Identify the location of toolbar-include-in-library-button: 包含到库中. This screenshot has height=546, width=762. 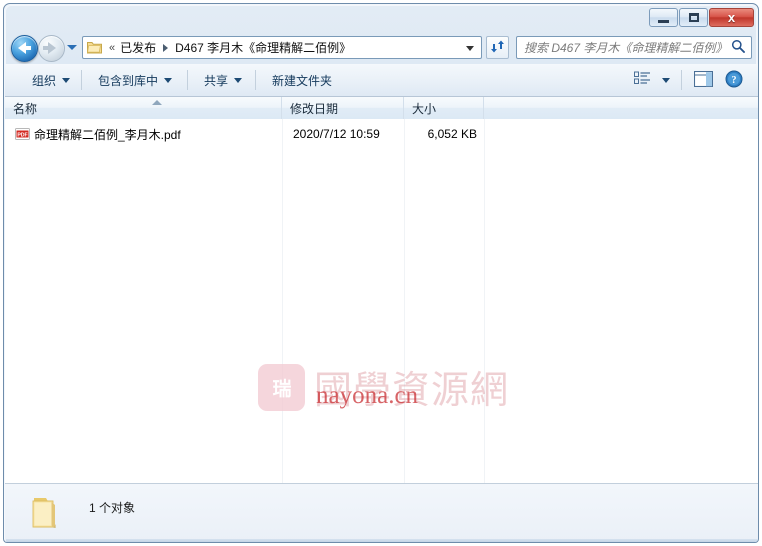
(135, 80).